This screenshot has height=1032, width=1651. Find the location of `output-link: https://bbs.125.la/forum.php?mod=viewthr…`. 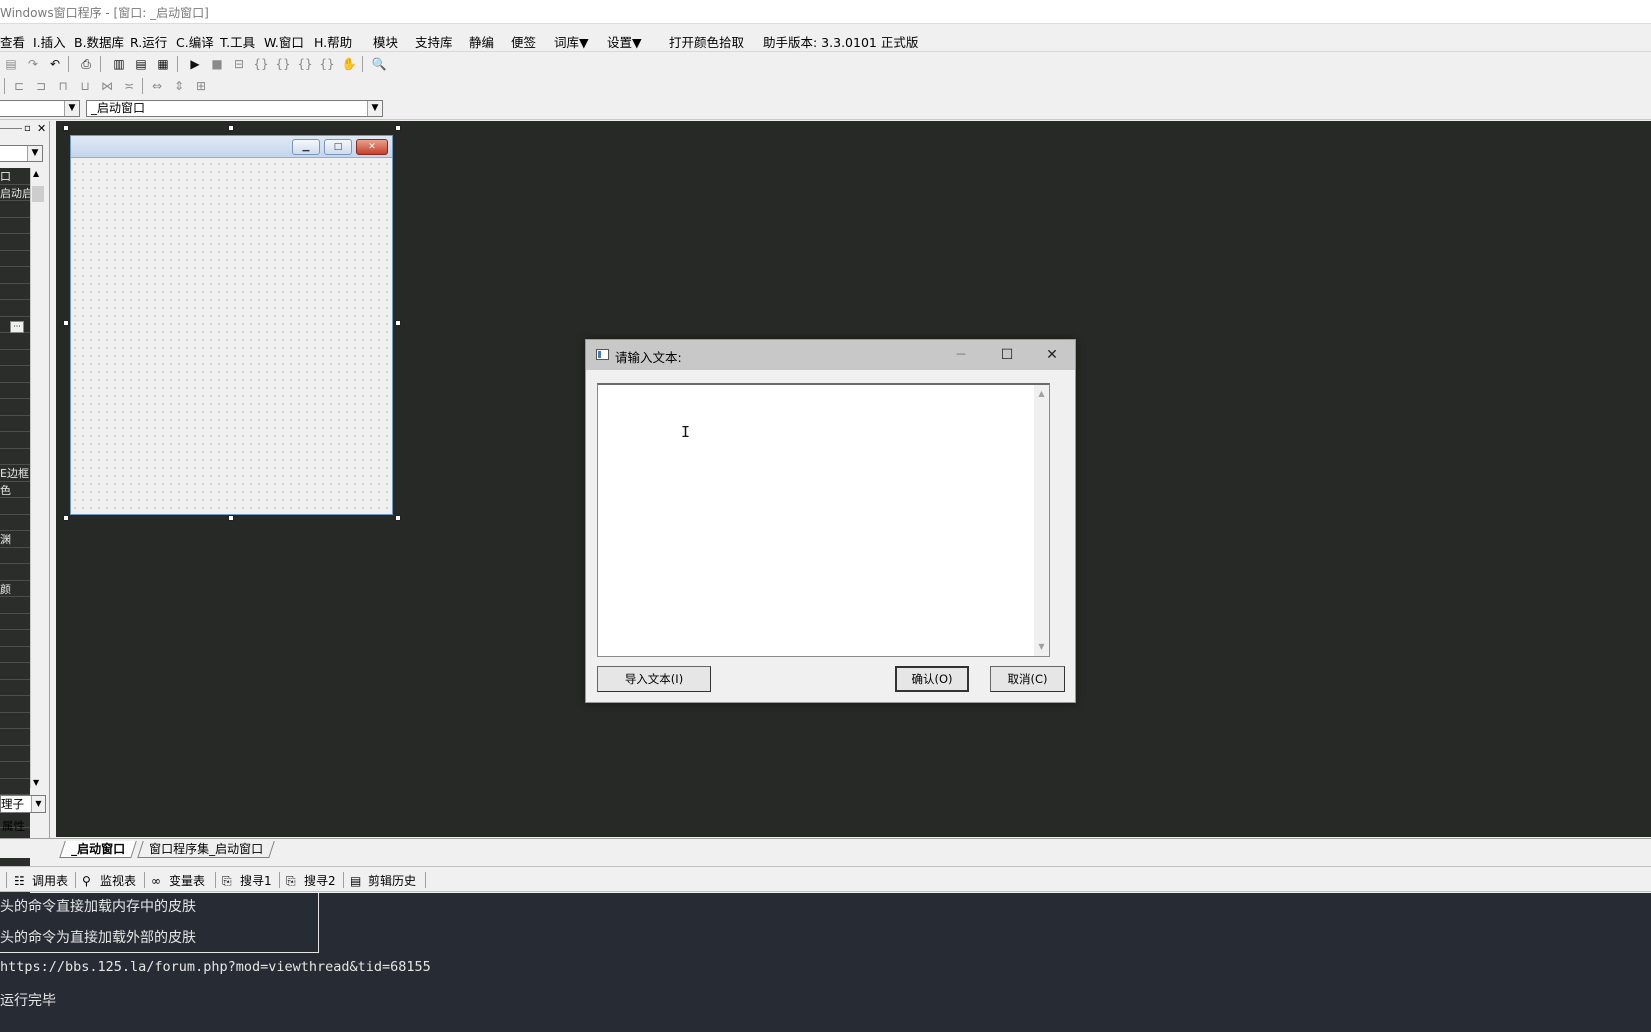

output-link: https://bbs.125.la/forum.php?mod=viewthr… is located at coordinates (215, 967).